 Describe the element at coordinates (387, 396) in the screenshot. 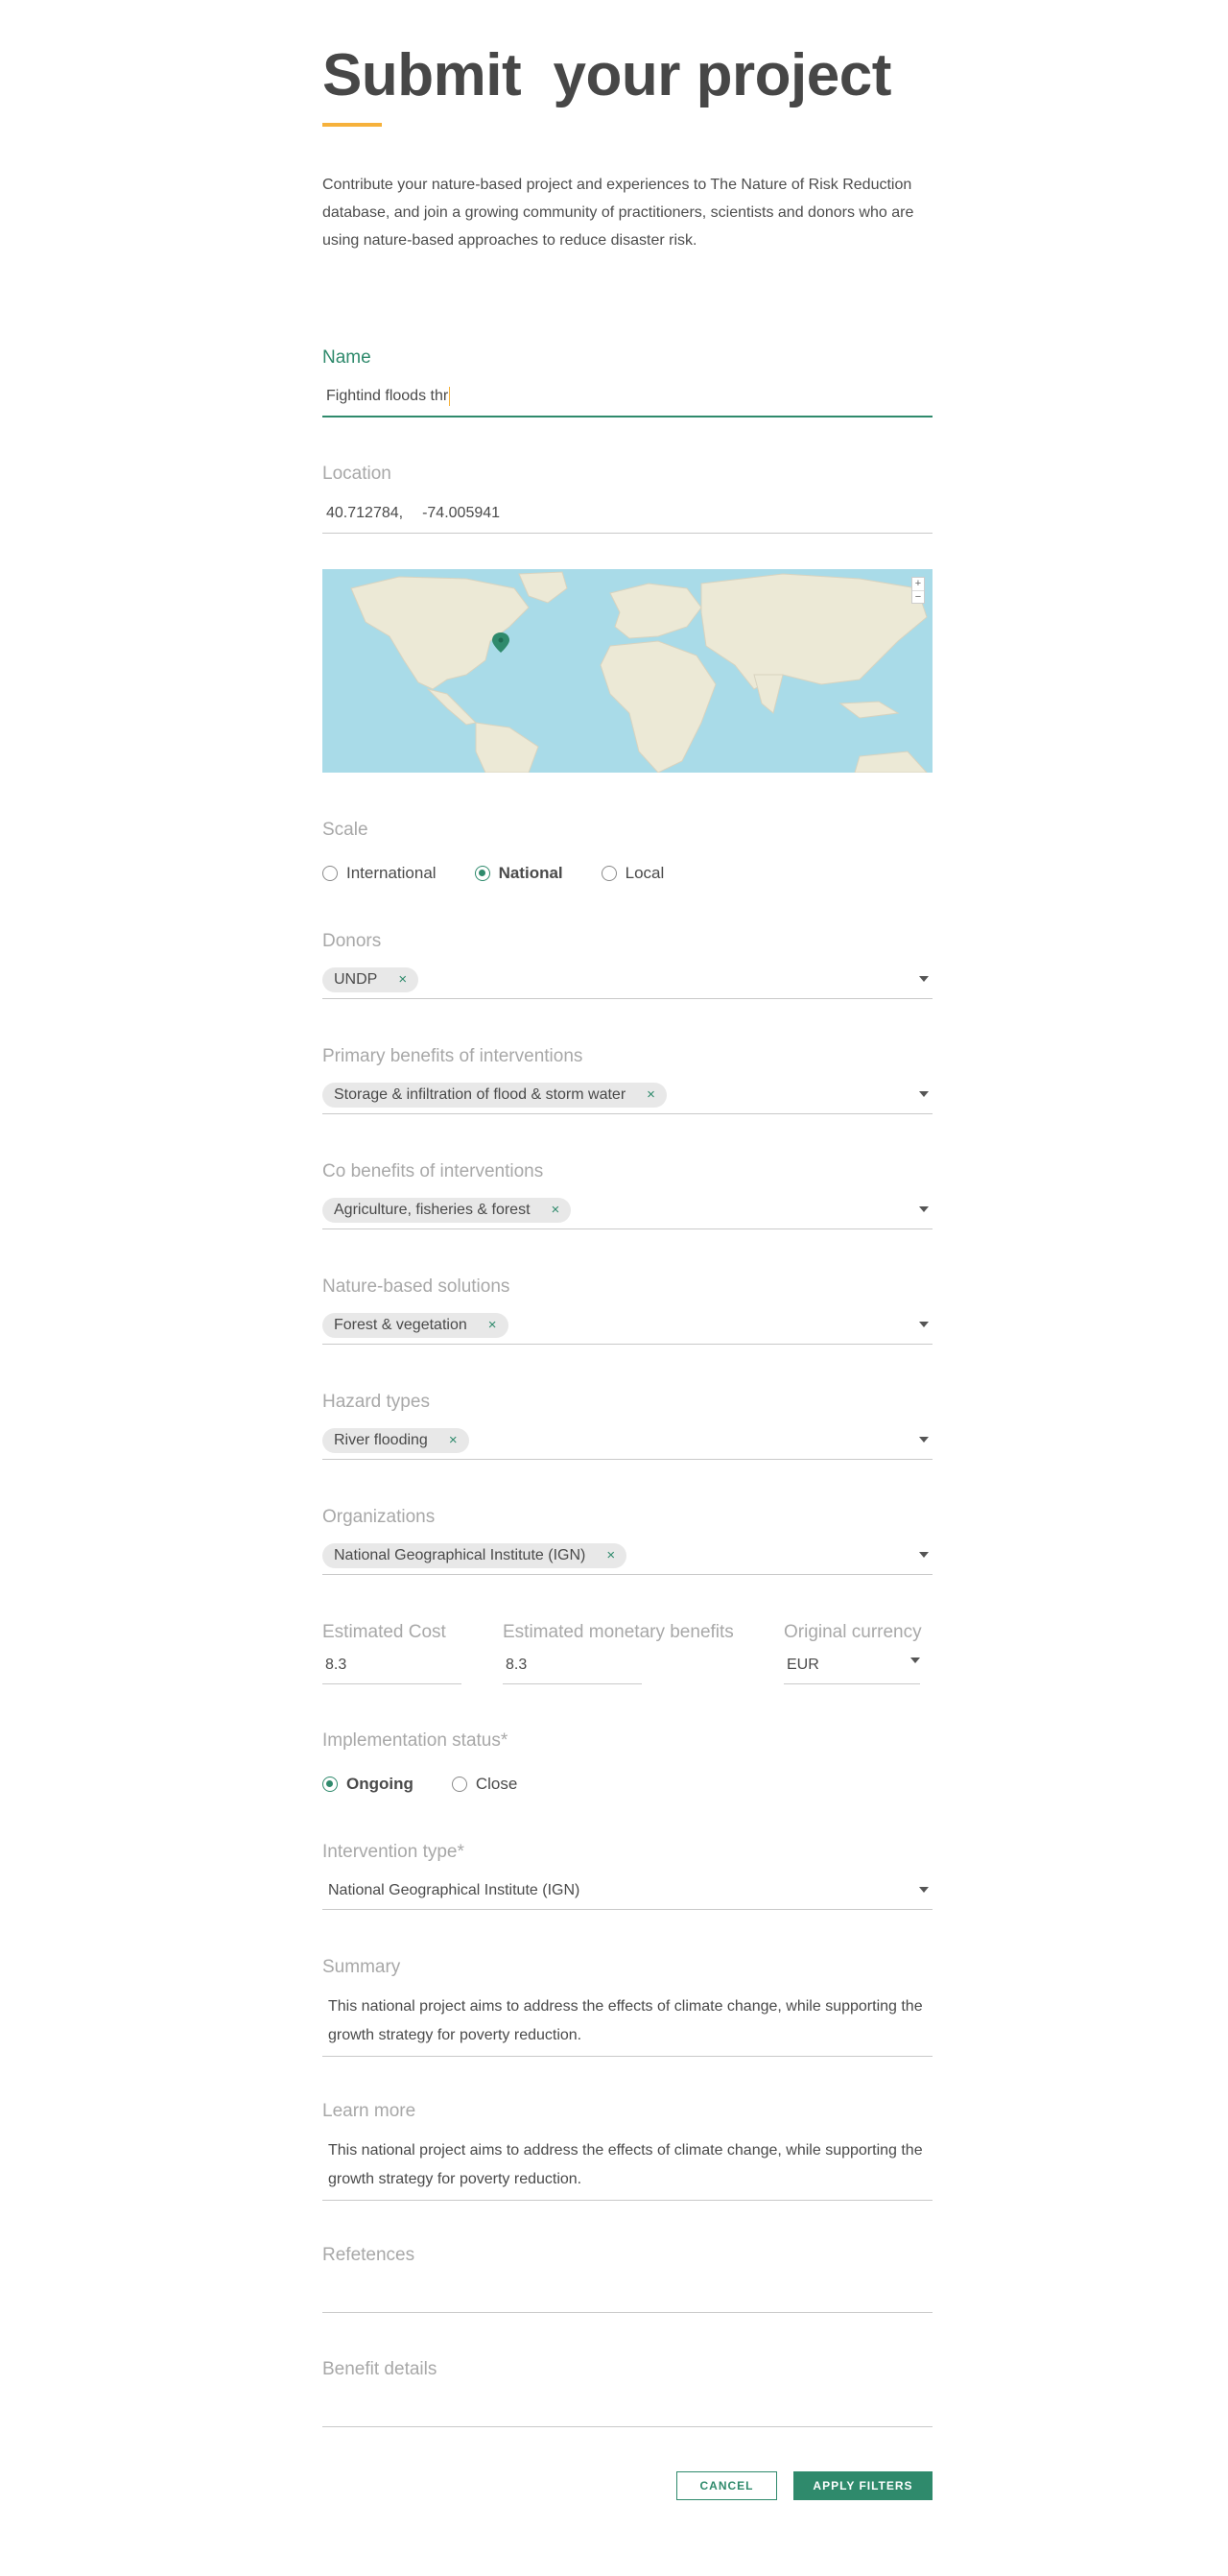

I see `name-input-value: Fightind floods thr` at that location.